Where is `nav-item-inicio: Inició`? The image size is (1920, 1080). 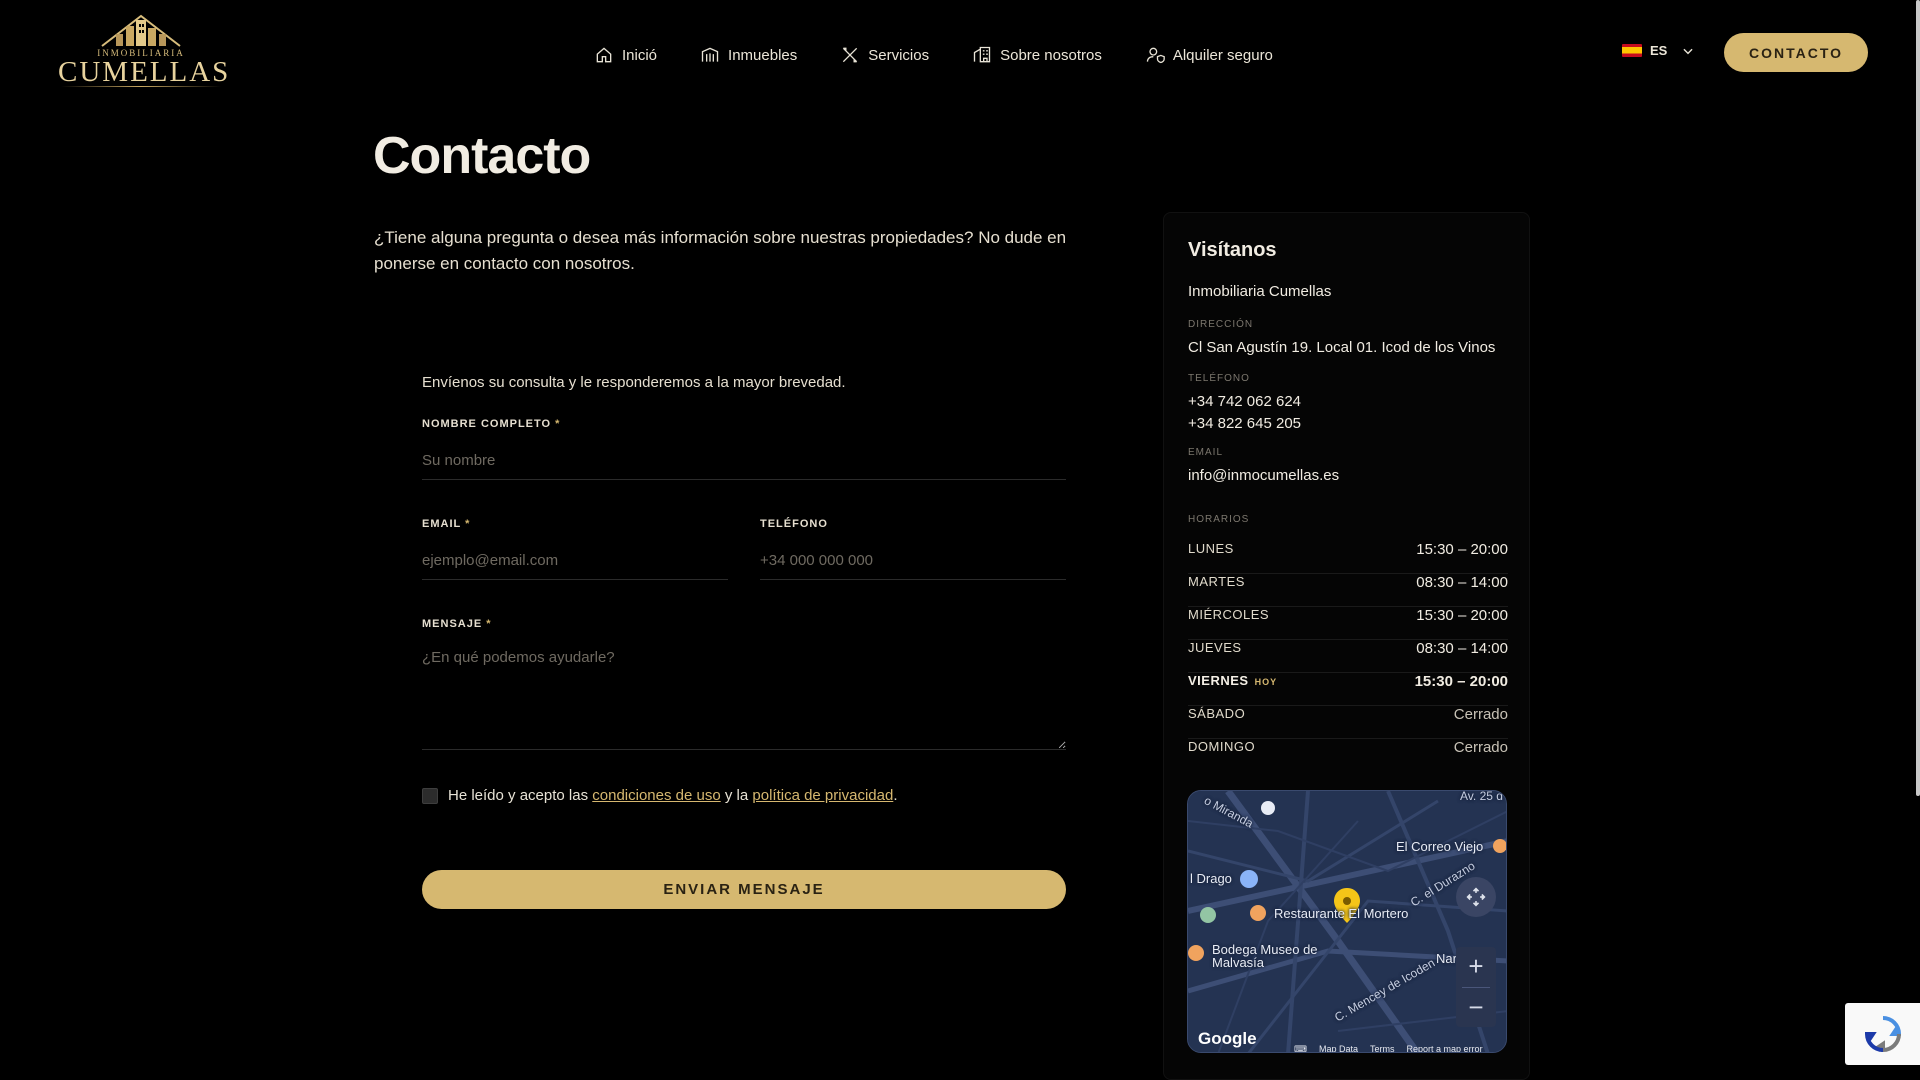
nav-item-inicio: Inició is located at coordinates (625, 55).